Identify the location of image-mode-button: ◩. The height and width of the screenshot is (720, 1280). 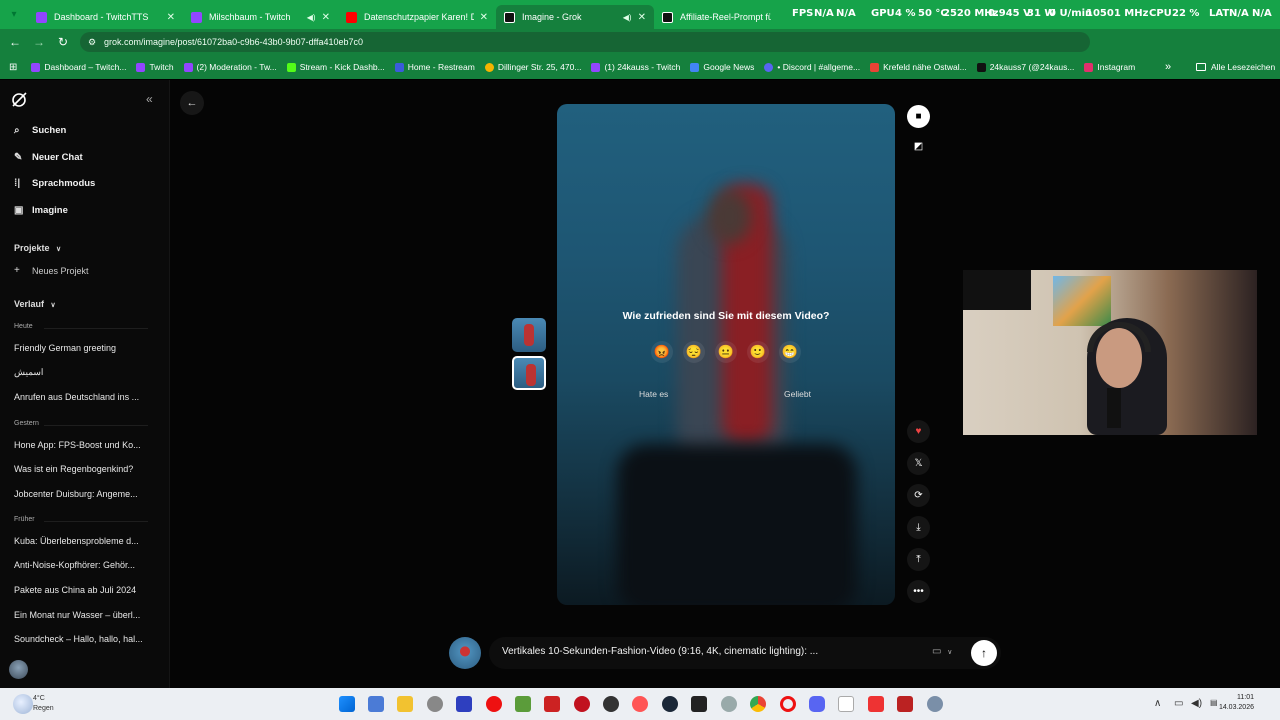
(918, 146).